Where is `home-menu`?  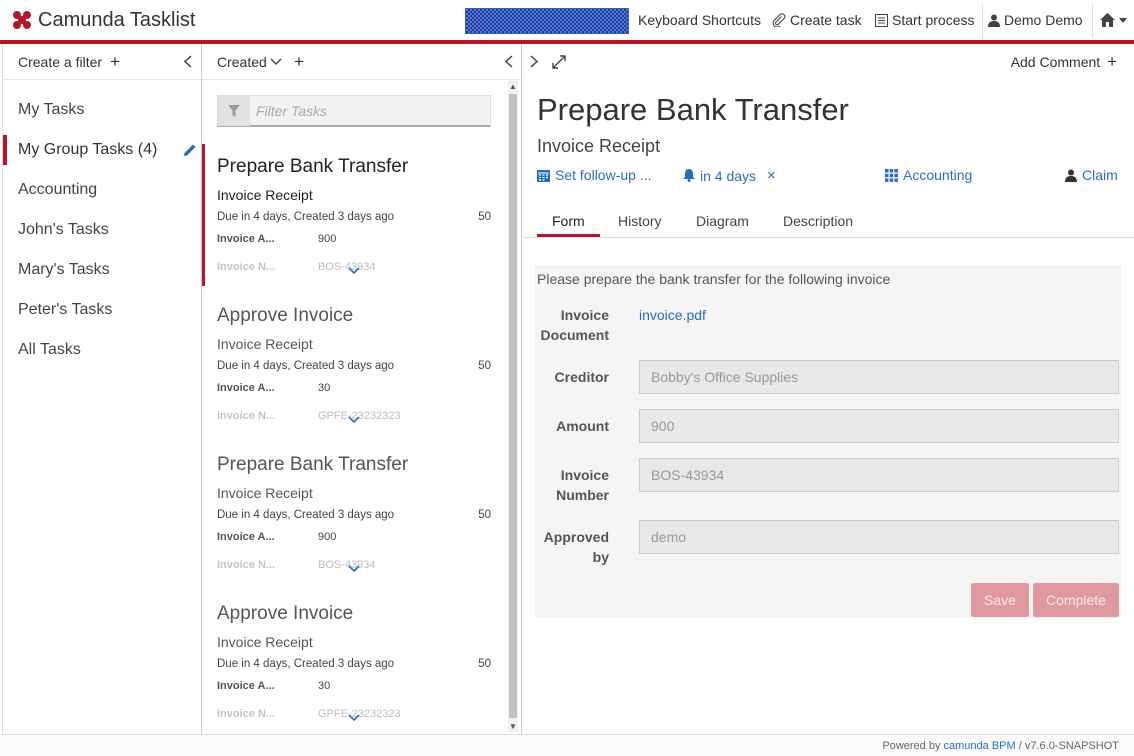
home-menu is located at coordinates (1113, 20).